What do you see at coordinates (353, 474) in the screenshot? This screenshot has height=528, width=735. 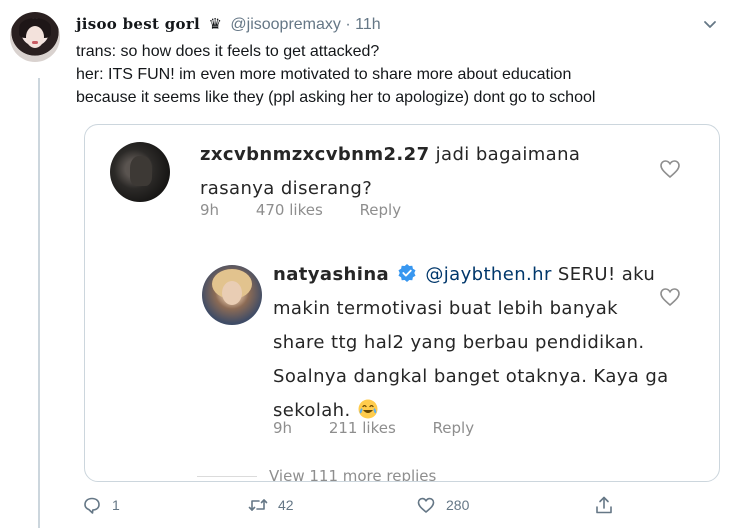 I see `view-more-label: View 111 more replies` at bounding box center [353, 474].